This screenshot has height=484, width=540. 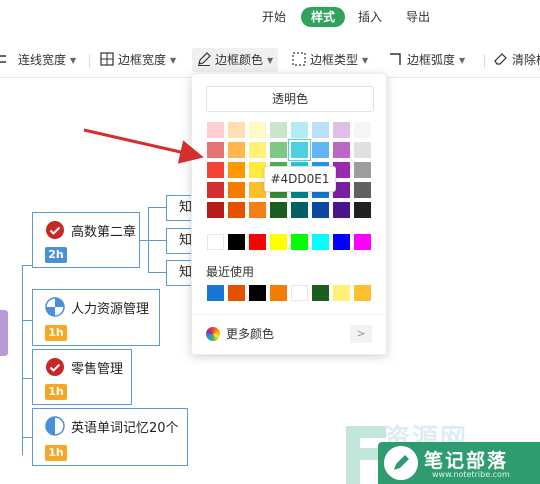 I want to click on border-width-icon, so click(x=107, y=59).